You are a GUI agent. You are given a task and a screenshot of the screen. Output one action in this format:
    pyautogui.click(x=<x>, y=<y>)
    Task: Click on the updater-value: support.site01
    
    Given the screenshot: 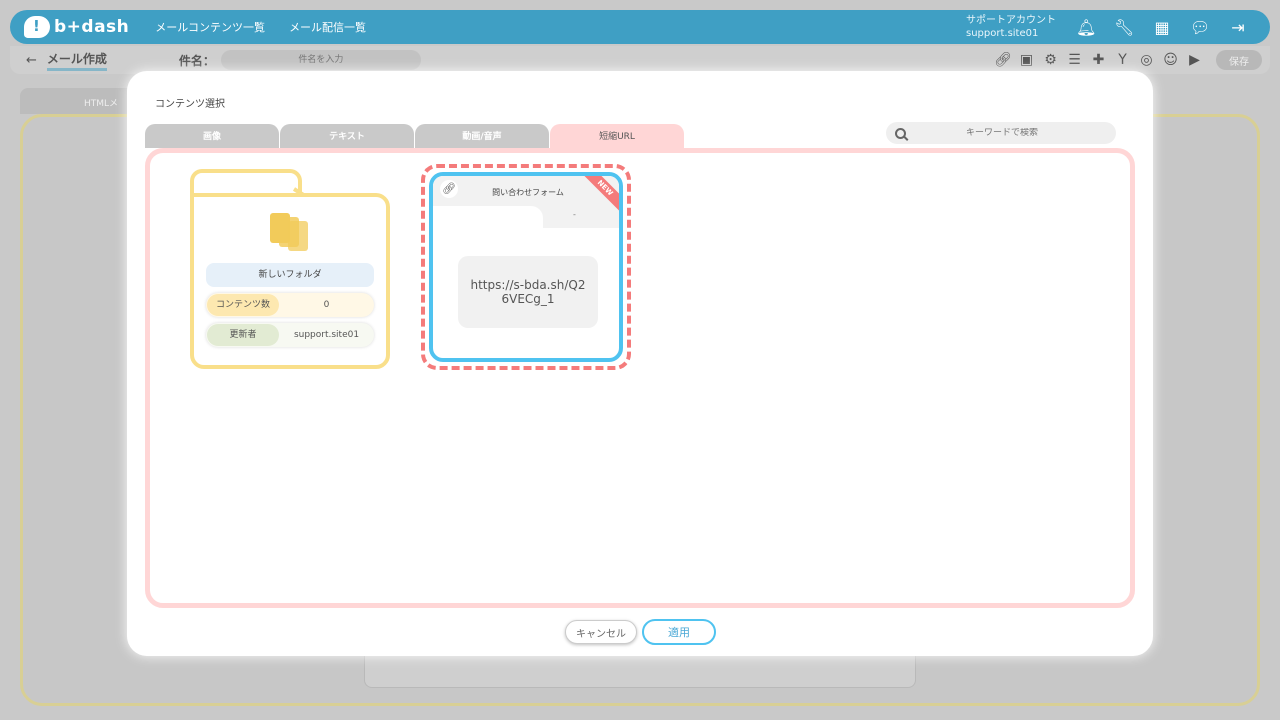 What is the action you would take?
    pyautogui.click(x=326, y=335)
    